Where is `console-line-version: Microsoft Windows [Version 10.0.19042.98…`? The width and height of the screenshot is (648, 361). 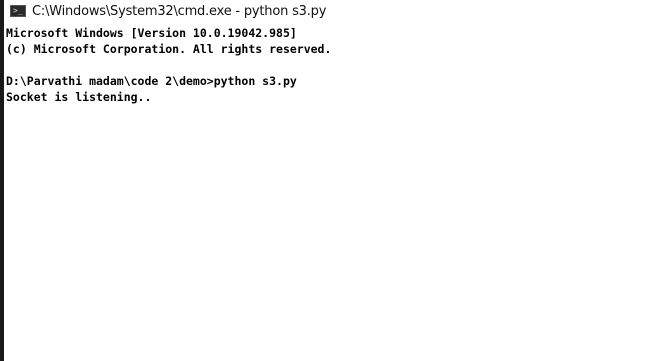 console-line-version: Microsoft Windows [Version 10.0.19042.98… is located at coordinates (151, 33).